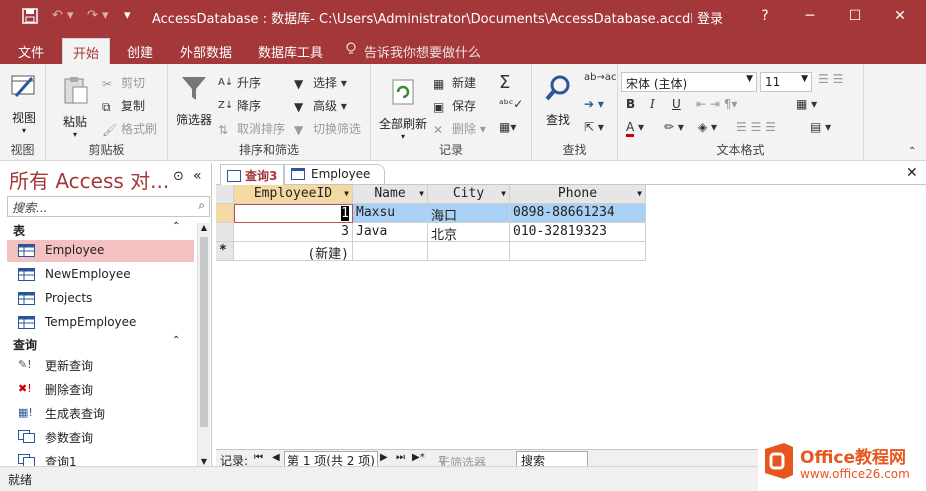 The height and width of the screenshot is (491, 926). I want to click on last-record-icon: ⏭, so click(400, 457).